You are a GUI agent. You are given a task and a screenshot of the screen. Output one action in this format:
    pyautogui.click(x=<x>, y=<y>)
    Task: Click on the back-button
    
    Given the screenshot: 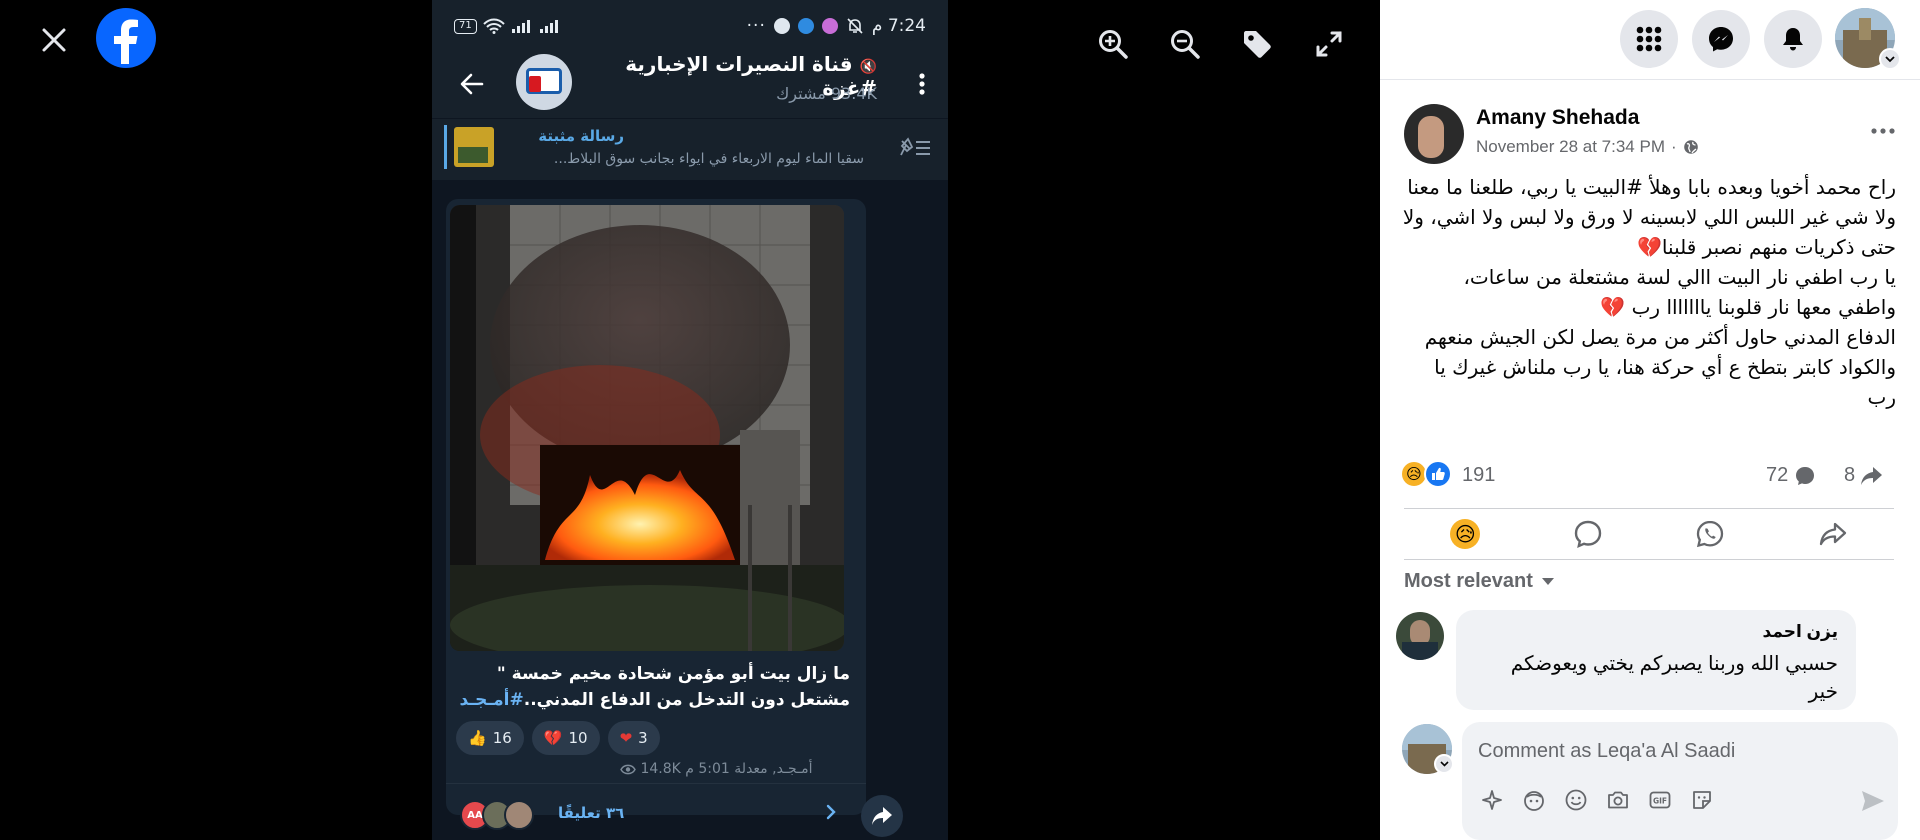 What is the action you would take?
    pyautogui.click(x=472, y=84)
    